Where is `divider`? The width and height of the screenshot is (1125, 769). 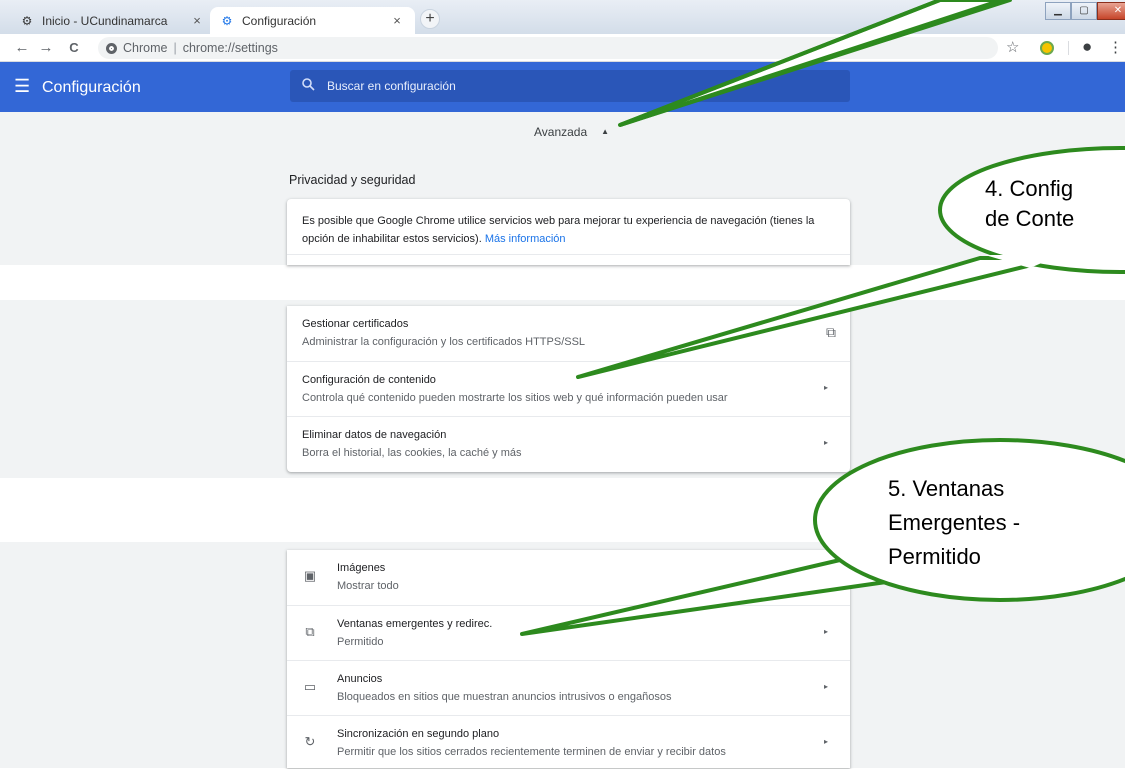
divider is located at coordinates (568, 254).